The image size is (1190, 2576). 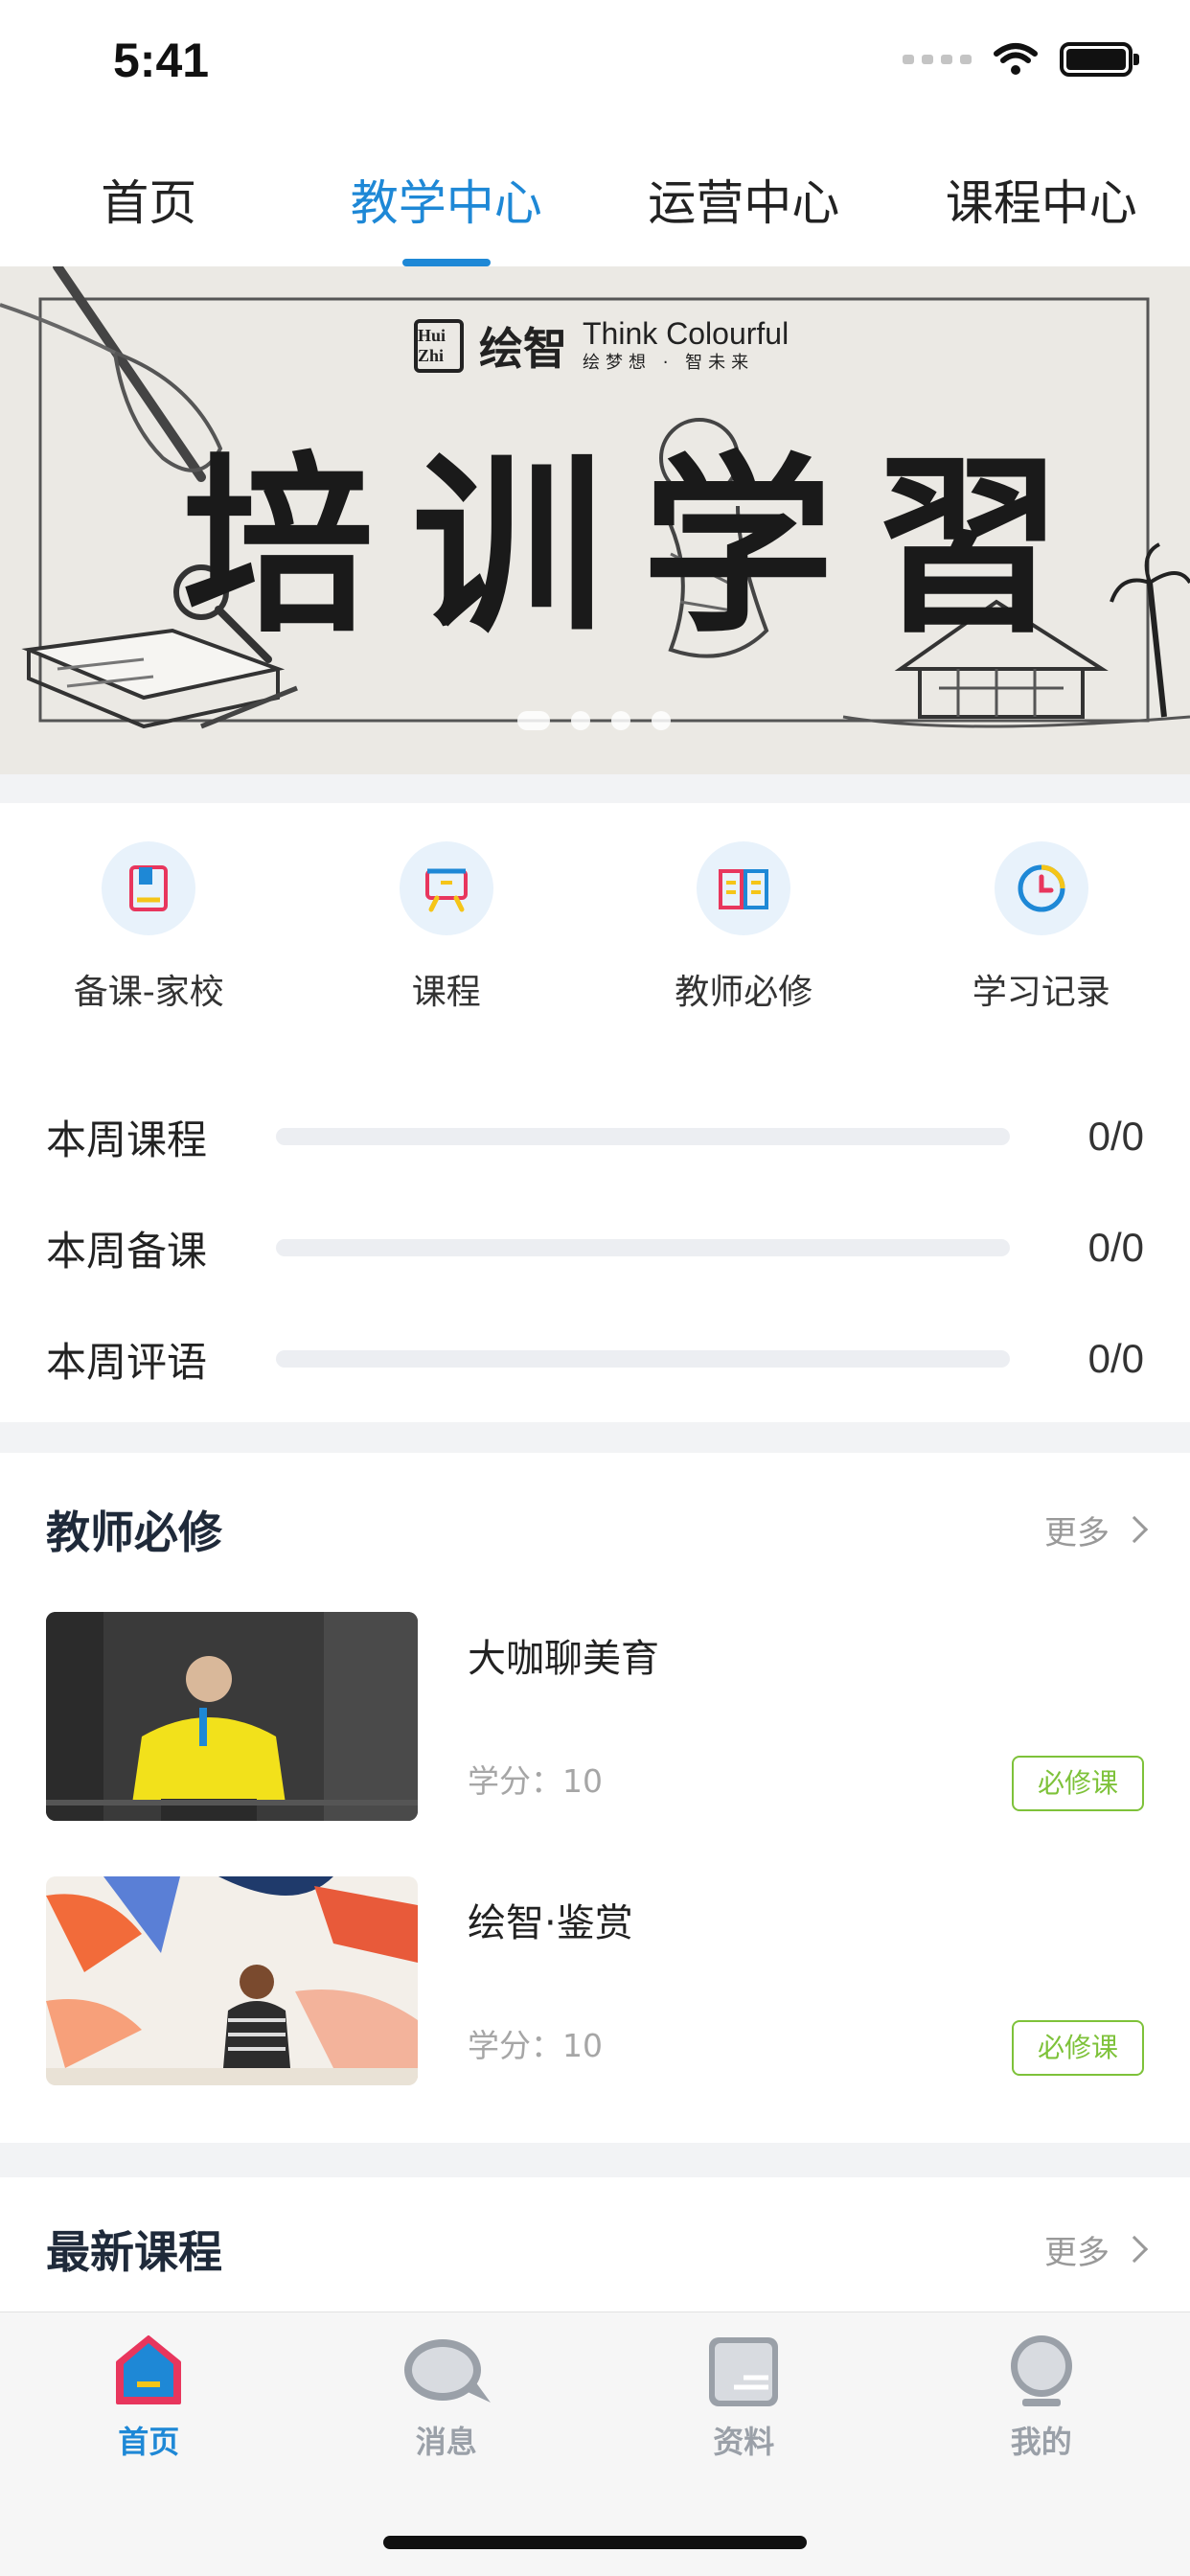 I want to click on quick-access-grid: 备课-家校 课程 教师必修 学习记录, so click(x=595, y=927).